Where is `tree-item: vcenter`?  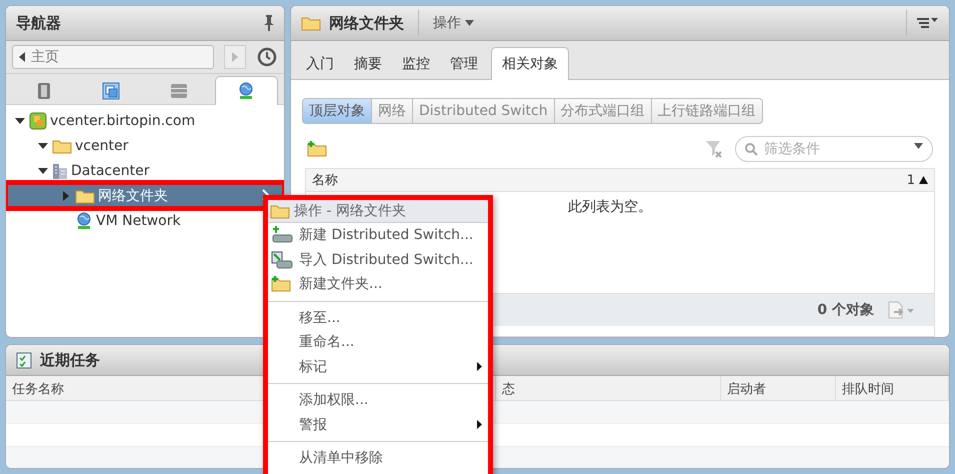
tree-item: vcenter is located at coordinates (145, 145).